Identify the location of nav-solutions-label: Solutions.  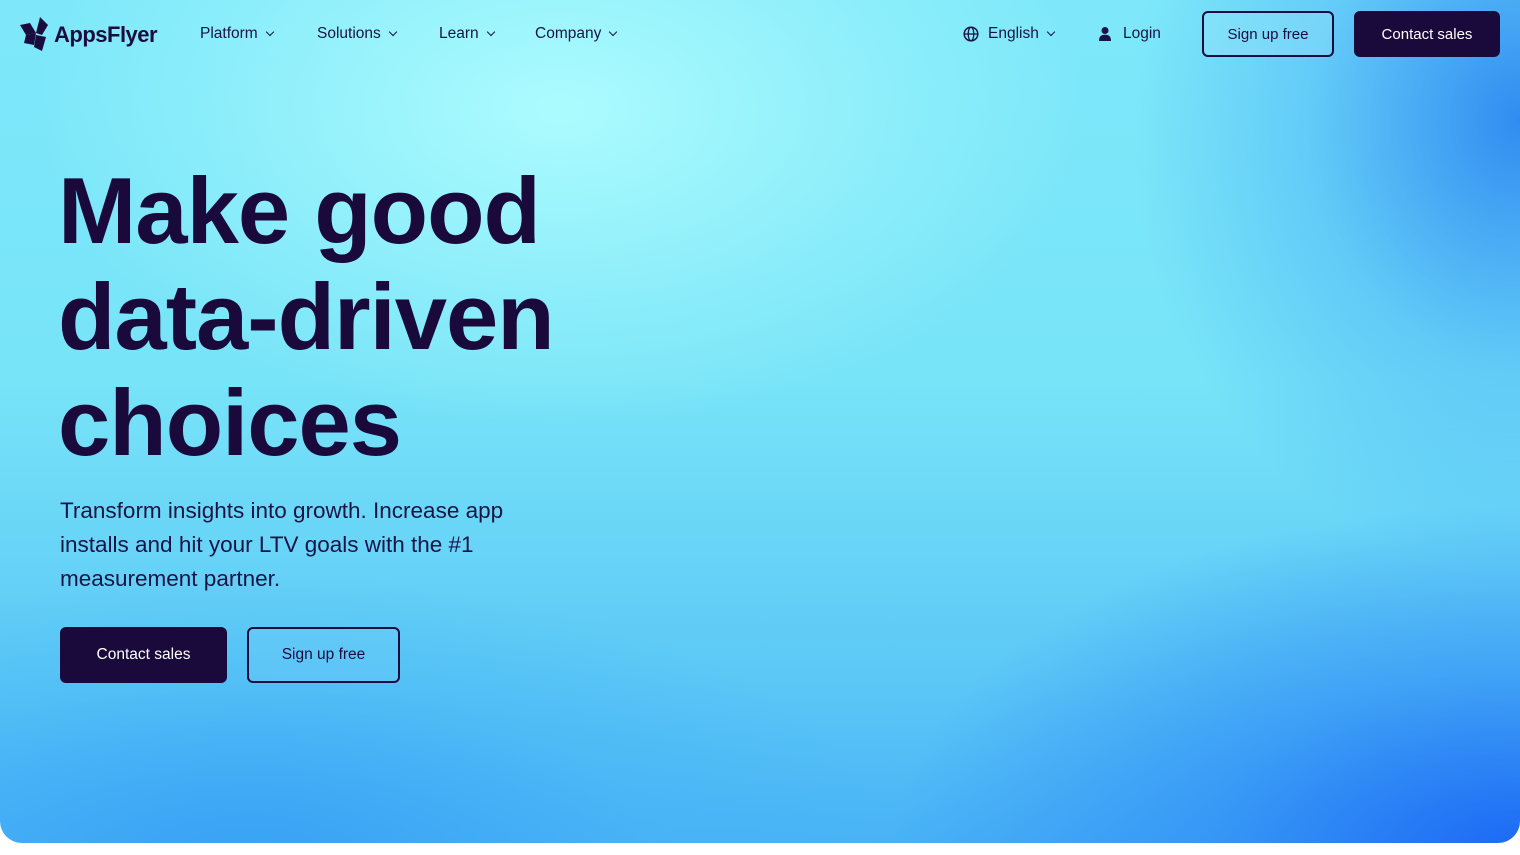
(349, 33).